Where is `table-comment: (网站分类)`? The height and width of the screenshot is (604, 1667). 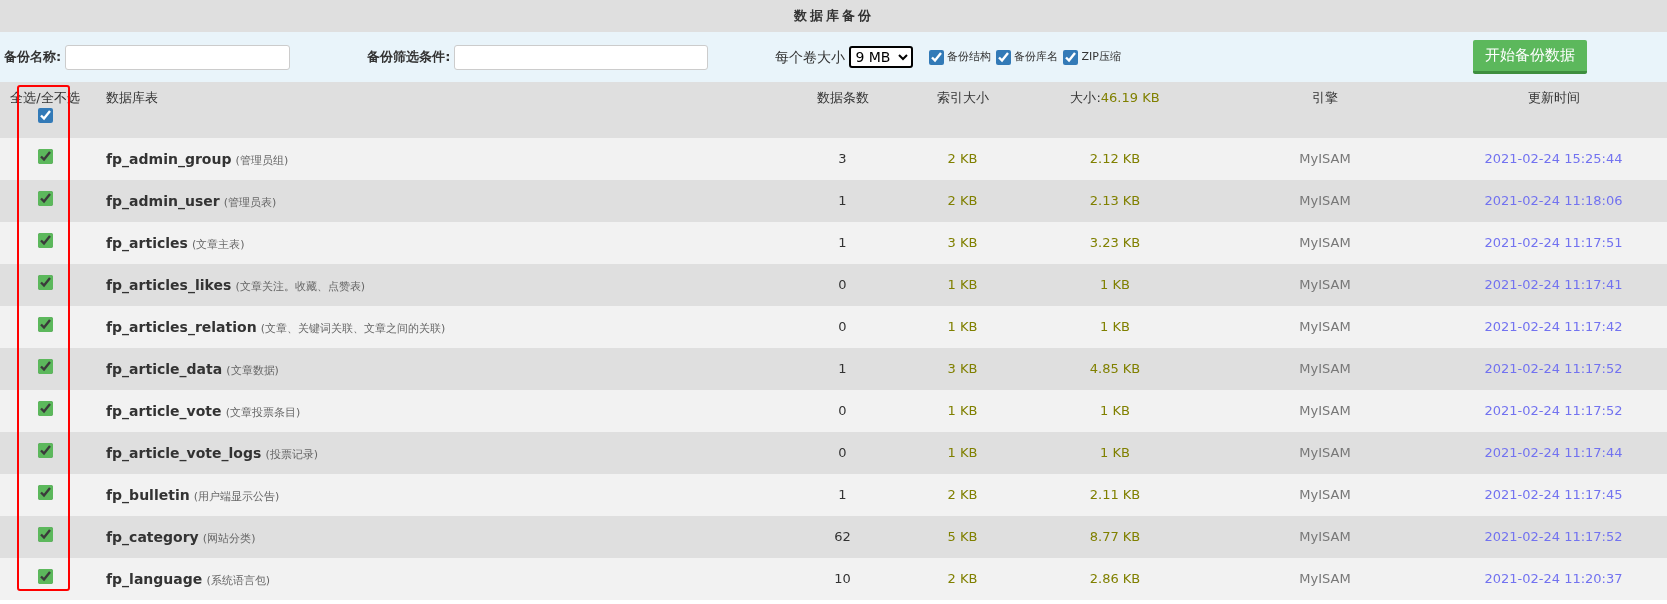 table-comment: (网站分类) is located at coordinates (229, 538).